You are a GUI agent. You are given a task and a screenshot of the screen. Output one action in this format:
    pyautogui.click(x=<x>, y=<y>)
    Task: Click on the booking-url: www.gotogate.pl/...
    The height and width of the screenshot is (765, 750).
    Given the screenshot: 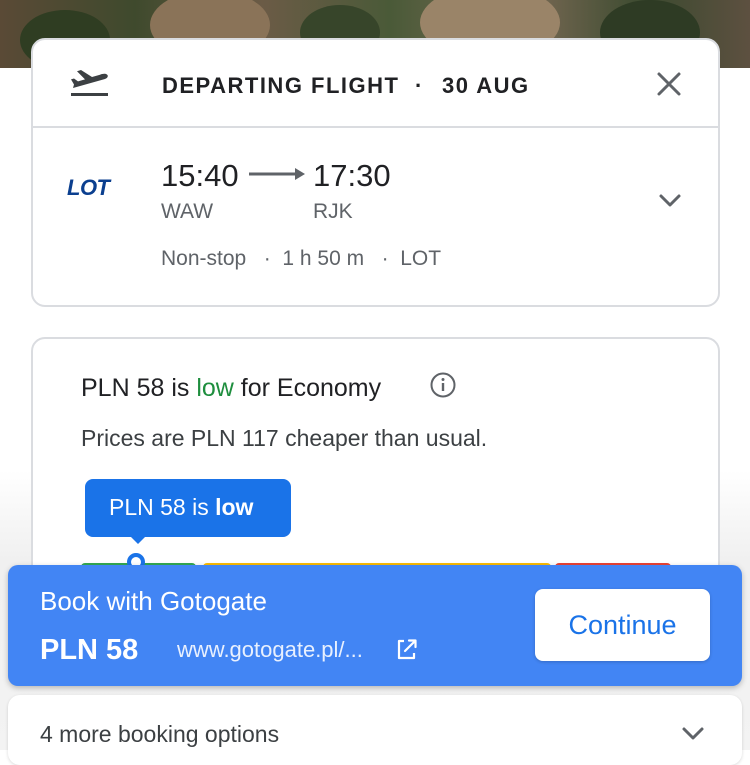 What is the action you would take?
    pyautogui.click(x=270, y=650)
    